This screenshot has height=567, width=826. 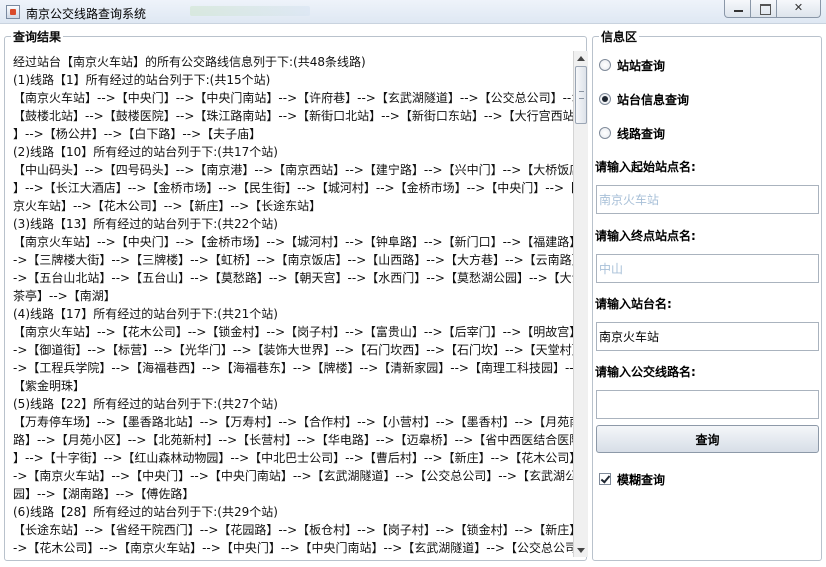 What do you see at coordinates (619, 36) in the screenshot?
I see `info-panel-title: 信息区` at bounding box center [619, 36].